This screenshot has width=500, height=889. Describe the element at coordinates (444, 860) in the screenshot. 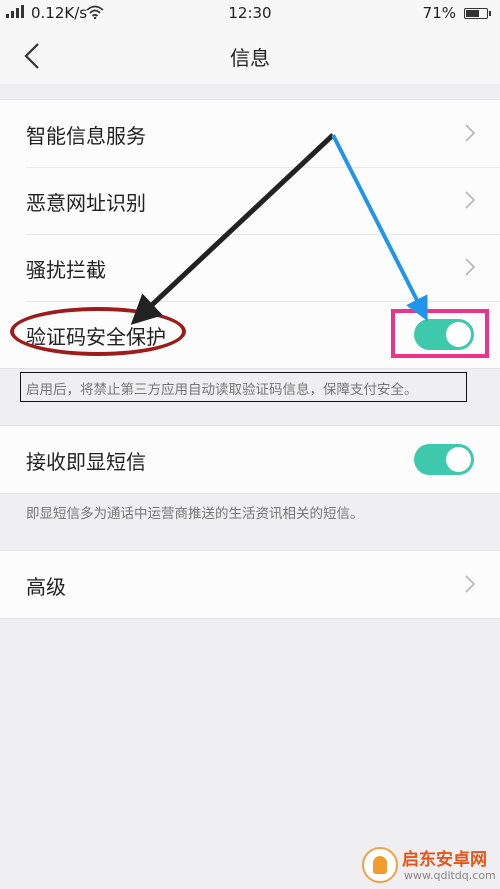

I see `watermark-name: 启东安卓网` at that location.